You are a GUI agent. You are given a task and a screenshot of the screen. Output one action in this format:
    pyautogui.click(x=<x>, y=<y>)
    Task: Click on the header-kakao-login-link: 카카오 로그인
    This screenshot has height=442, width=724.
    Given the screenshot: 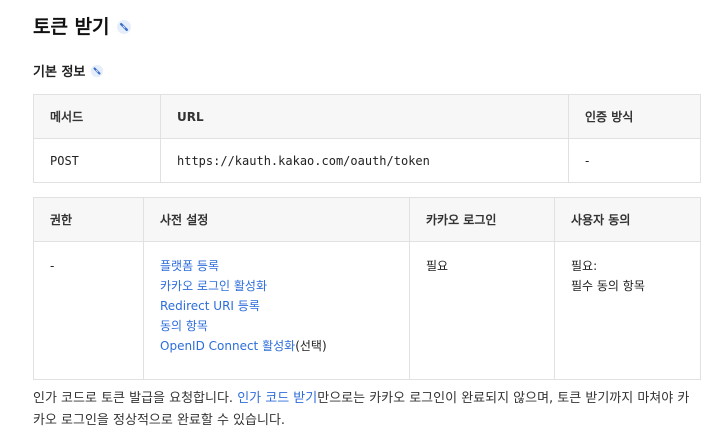 What is the action you would take?
    pyautogui.click(x=482, y=219)
    